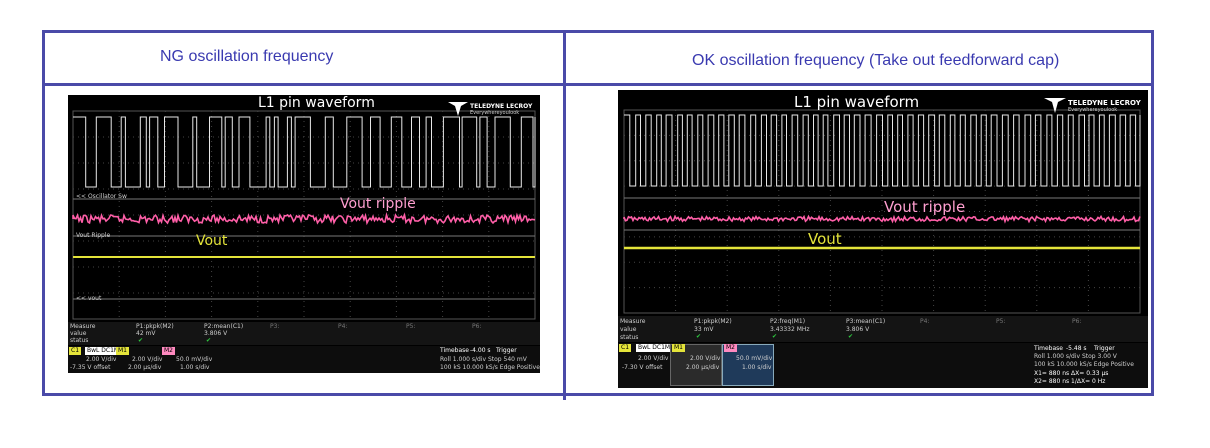  What do you see at coordinates (1076, 348) in the screenshot?
I see `timebase-value: -5.48 s` at bounding box center [1076, 348].